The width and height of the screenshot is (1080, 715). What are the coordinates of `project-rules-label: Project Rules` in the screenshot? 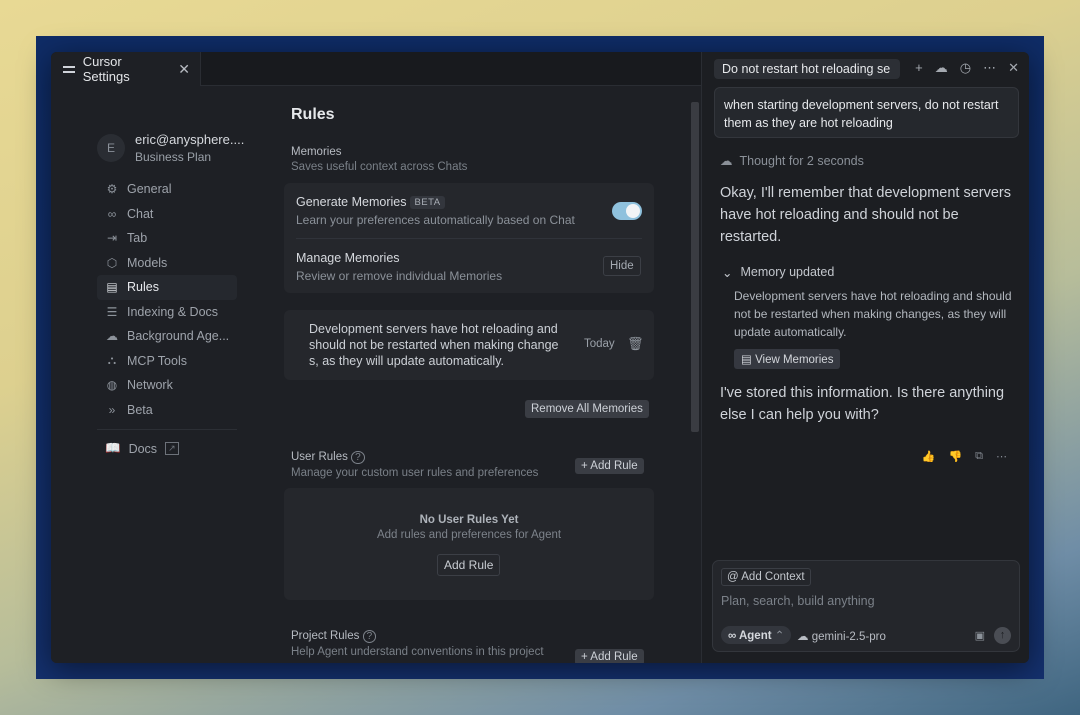 It's located at (325, 636).